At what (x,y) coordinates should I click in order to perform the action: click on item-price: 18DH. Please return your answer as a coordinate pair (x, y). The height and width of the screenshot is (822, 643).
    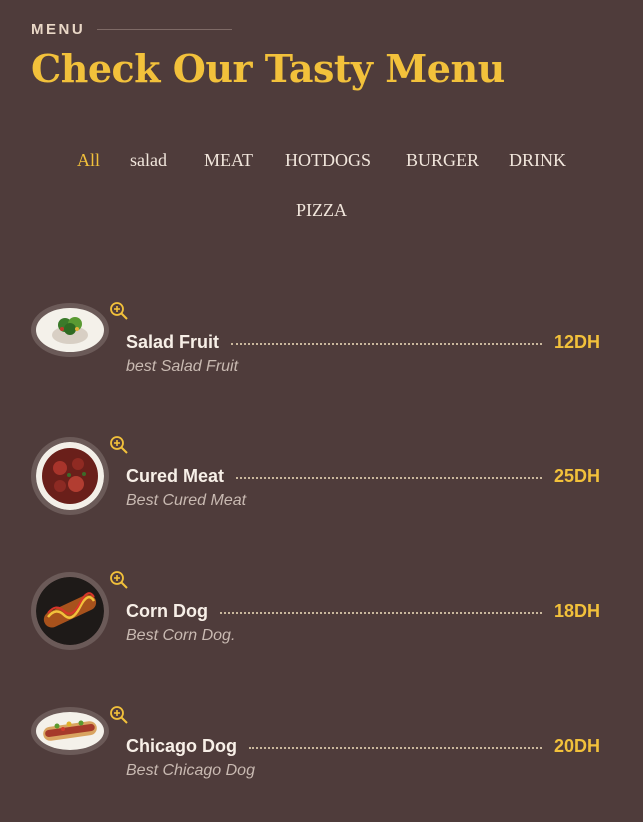
    Looking at the image, I should click on (576, 611).